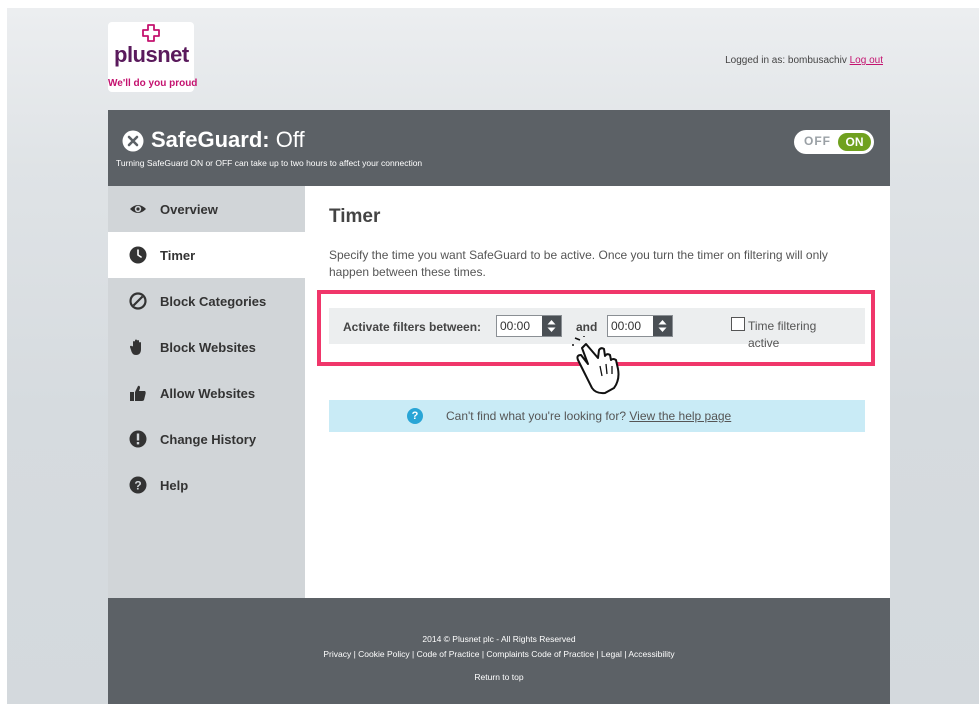 This screenshot has width=979, height=704. What do you see at coordinates (210, 139) in the screenshot?
I see `banner-title-prefix: SafeGuard:` at bounding box center [210, 139].